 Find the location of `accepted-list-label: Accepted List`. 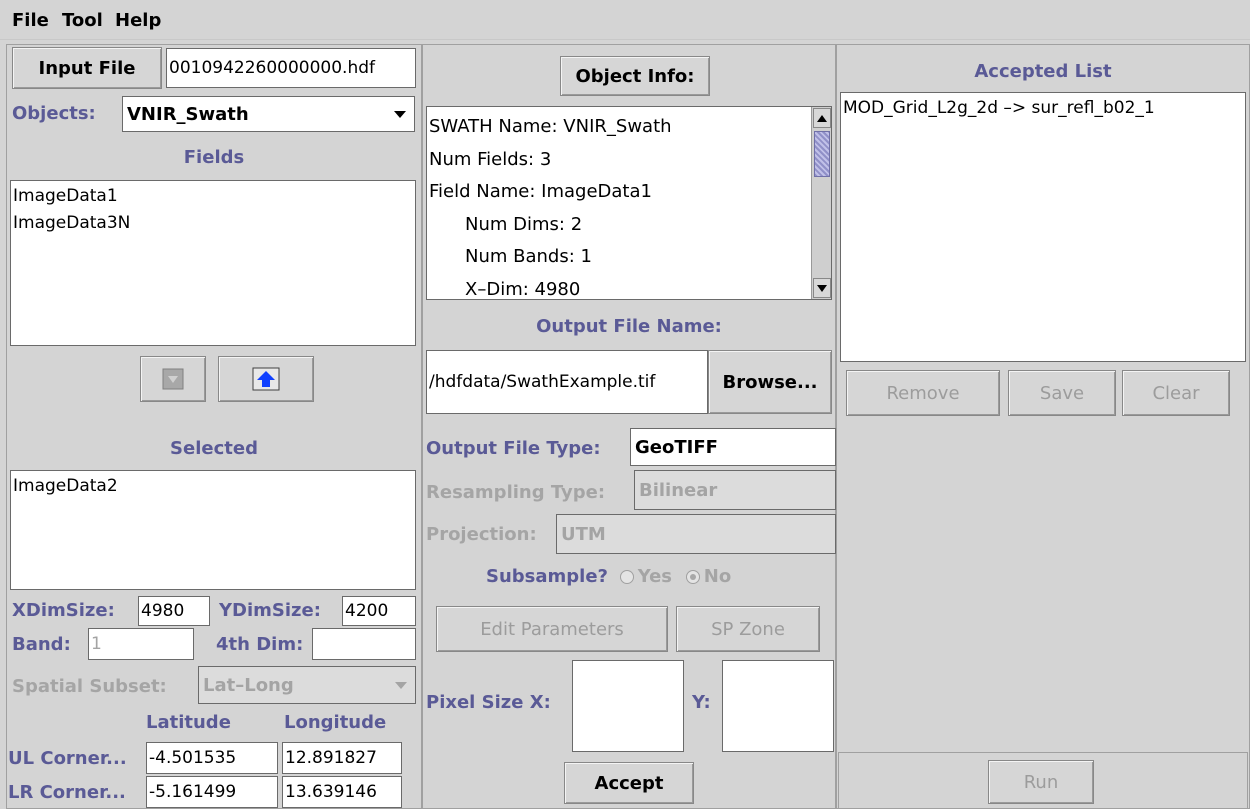

accepted-list-label: Accepted List is located at coordinates (1043, 71).